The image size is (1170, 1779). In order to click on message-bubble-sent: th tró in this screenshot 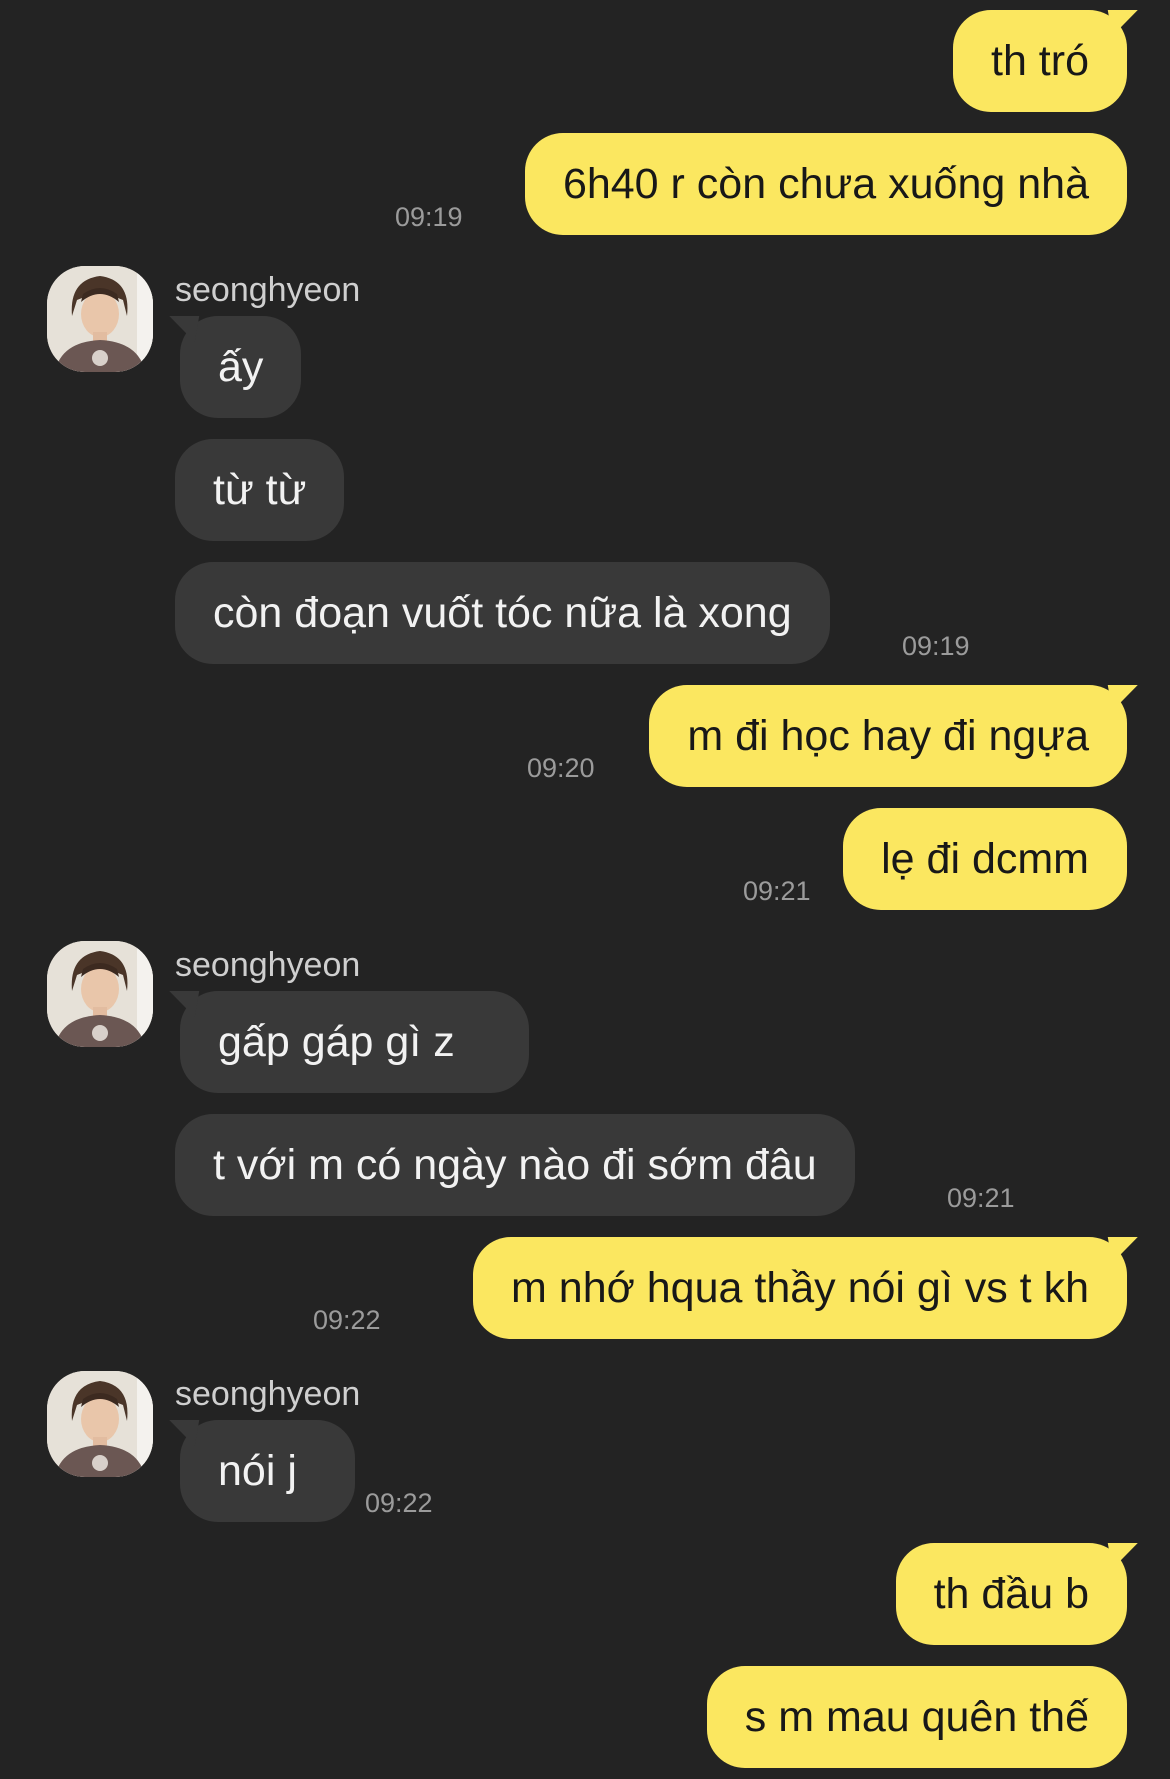, I will do `click(1040, 61)`.